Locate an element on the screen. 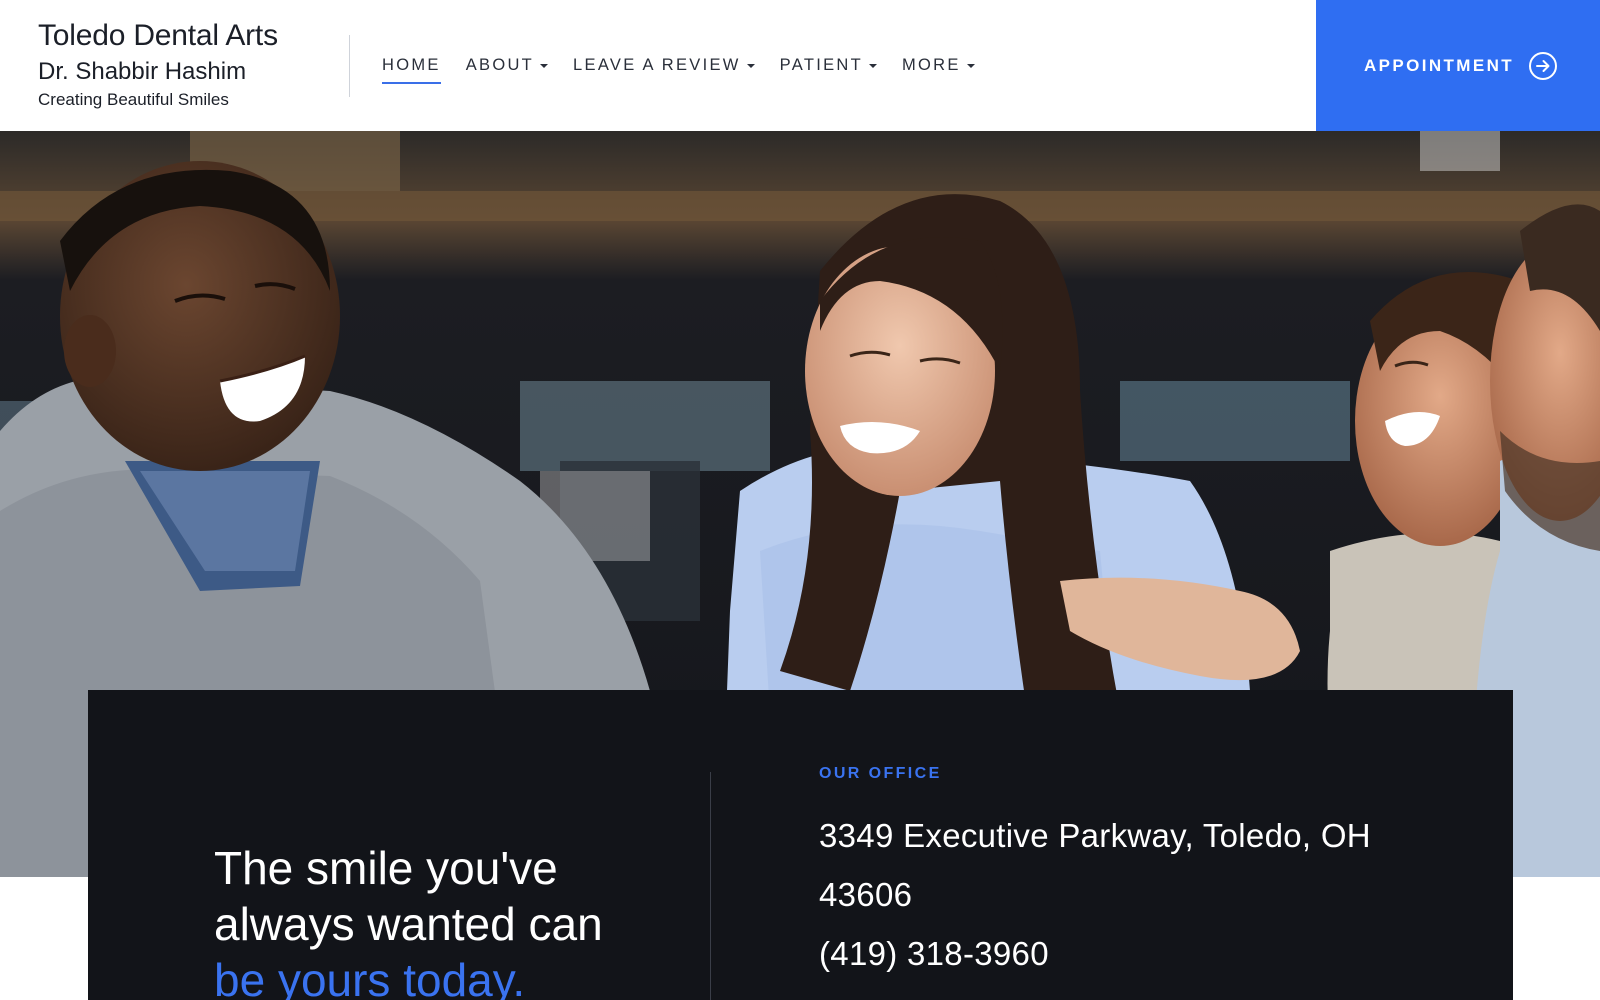  nav-label: ABOUT is located at coordinates (500, 65).